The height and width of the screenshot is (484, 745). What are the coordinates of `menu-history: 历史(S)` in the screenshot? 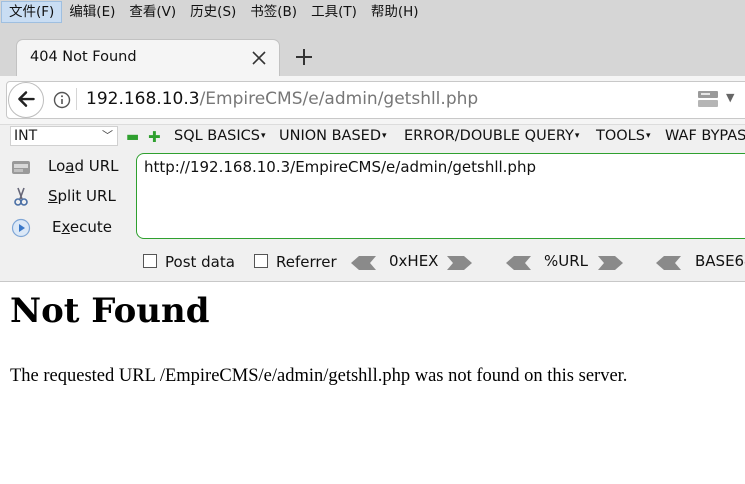 It's located at (213, 12).